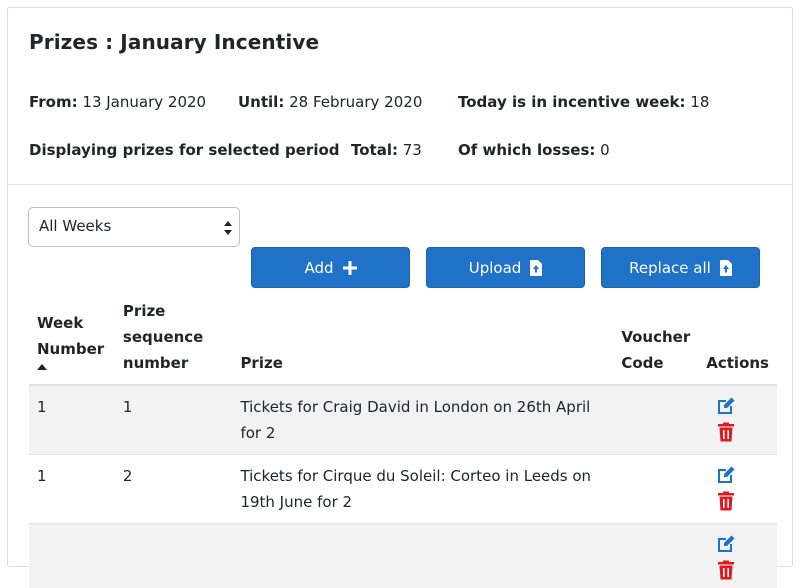  Describe the element at coordinates (670, 268) in the screenshot. I see `replace-all-button-label: Replace all` at that location.